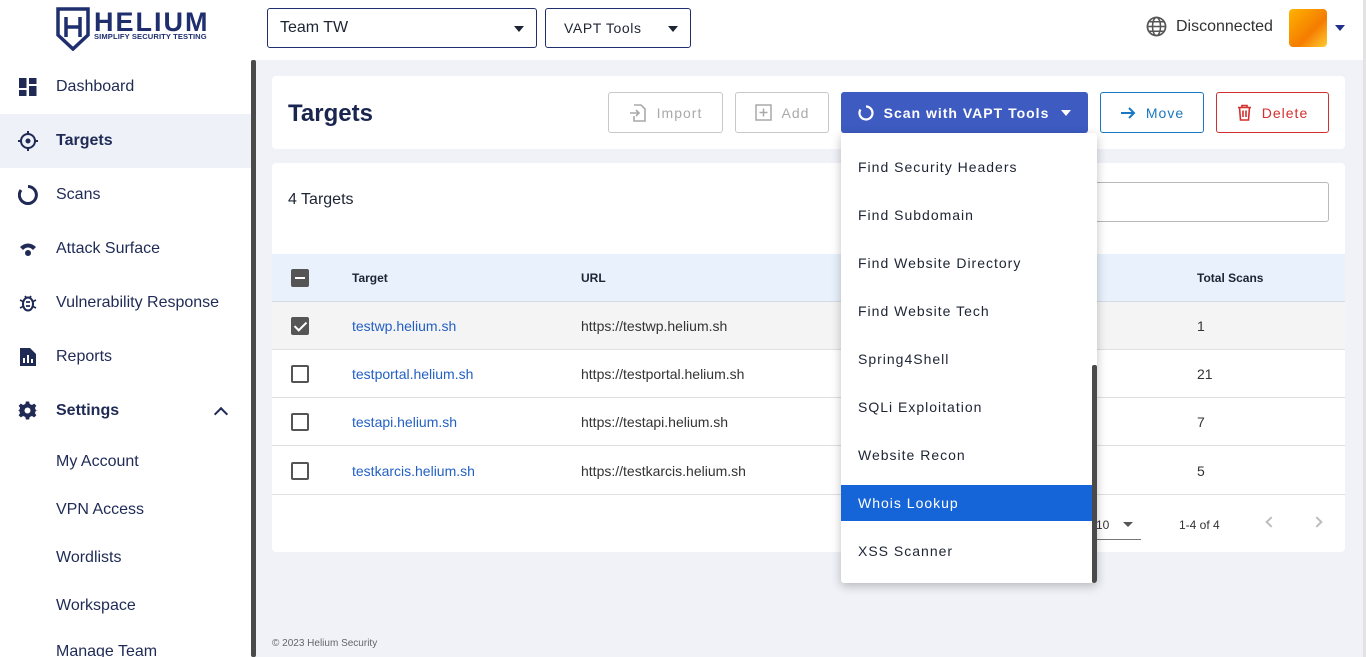 The width and height of the screenshot is (1366, 657). I want to click on wifi-icon, so click(28, 249).